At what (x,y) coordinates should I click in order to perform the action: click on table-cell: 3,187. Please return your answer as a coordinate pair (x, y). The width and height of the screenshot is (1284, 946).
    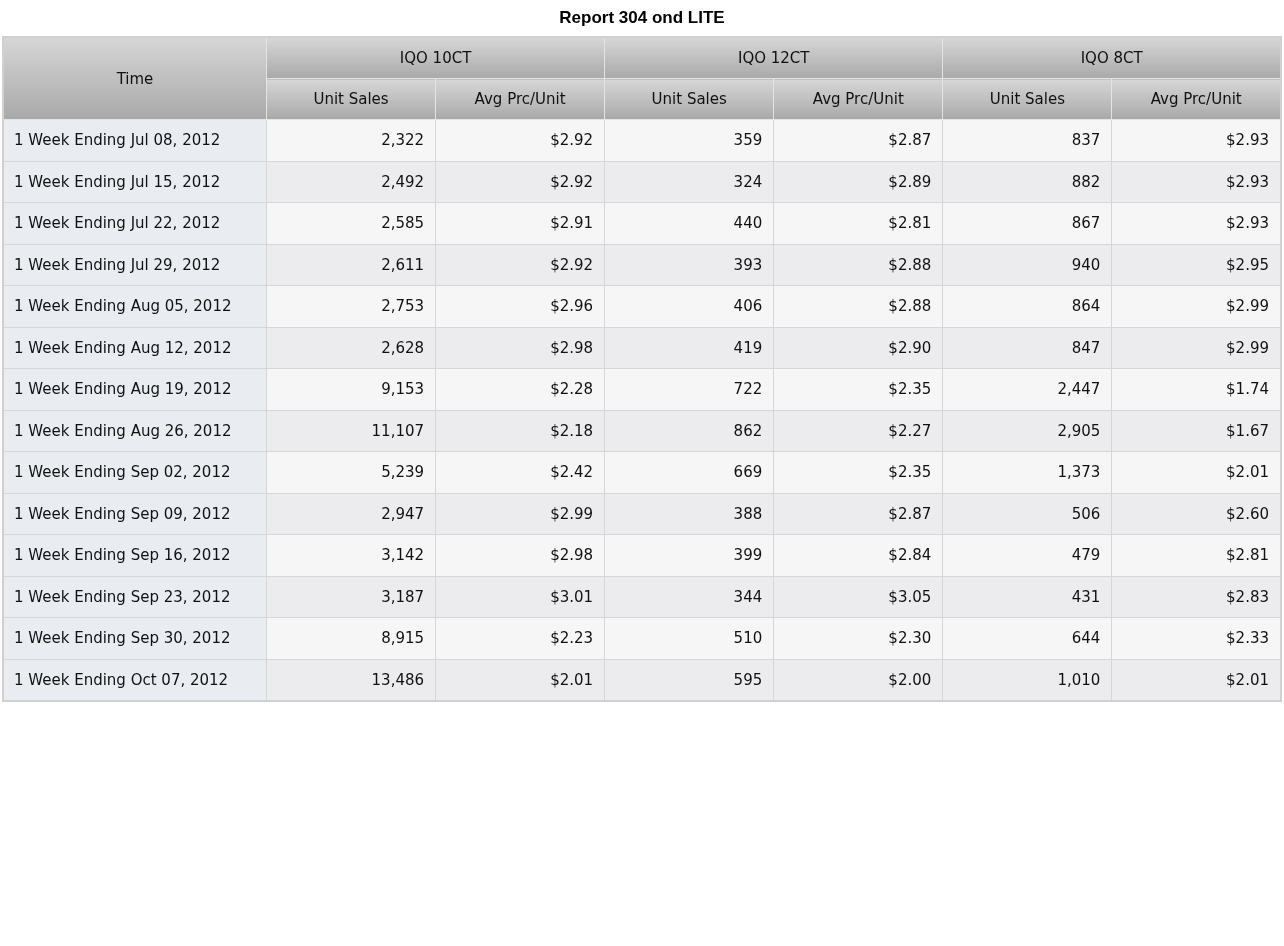
    Looking at the image, I should click on (351, 597).